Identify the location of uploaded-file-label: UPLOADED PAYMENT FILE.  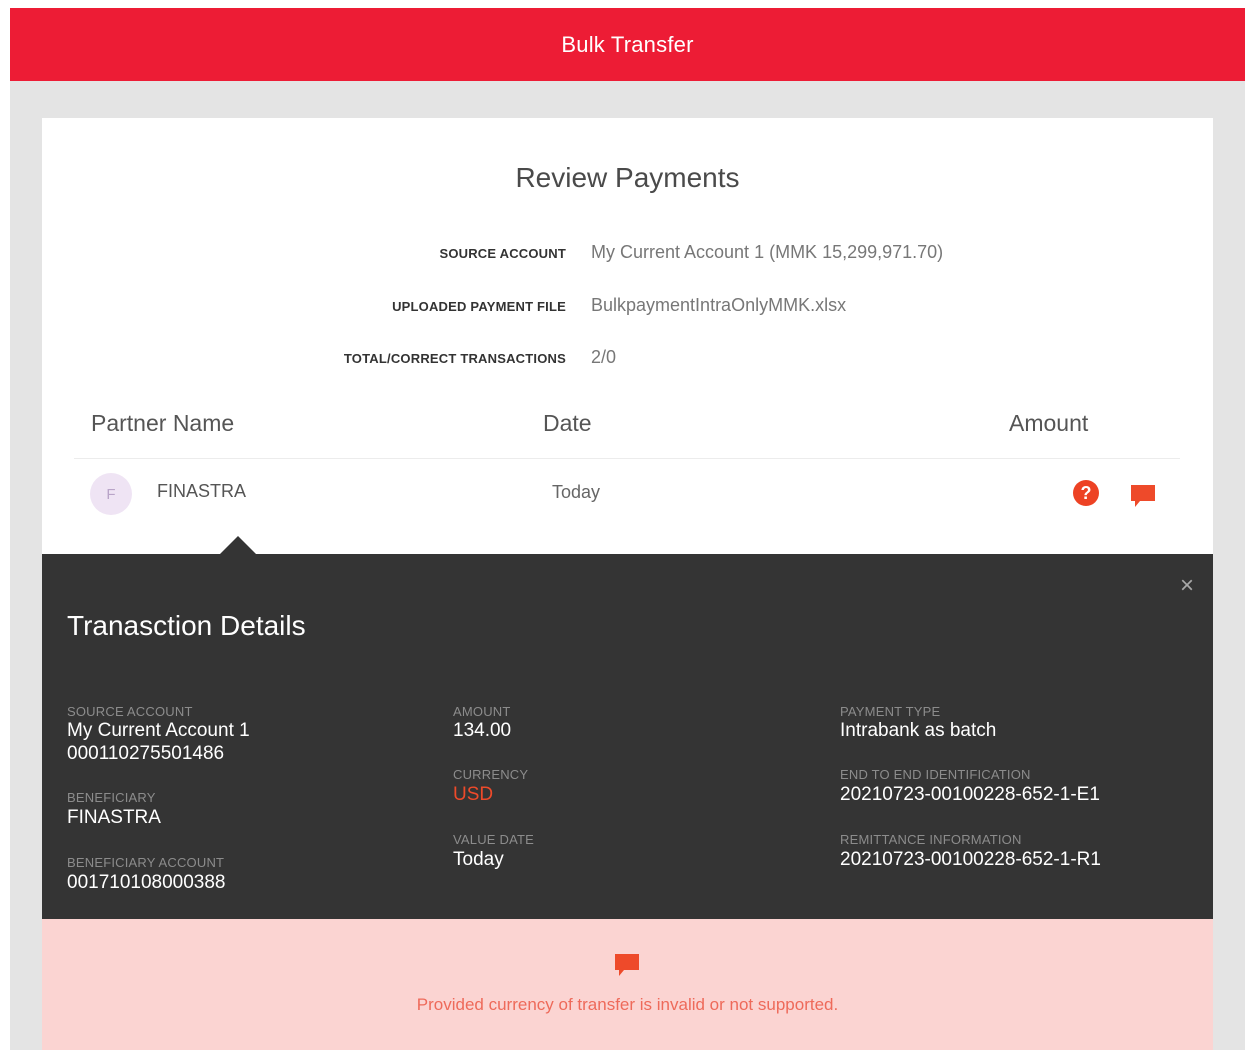
(479, 306).